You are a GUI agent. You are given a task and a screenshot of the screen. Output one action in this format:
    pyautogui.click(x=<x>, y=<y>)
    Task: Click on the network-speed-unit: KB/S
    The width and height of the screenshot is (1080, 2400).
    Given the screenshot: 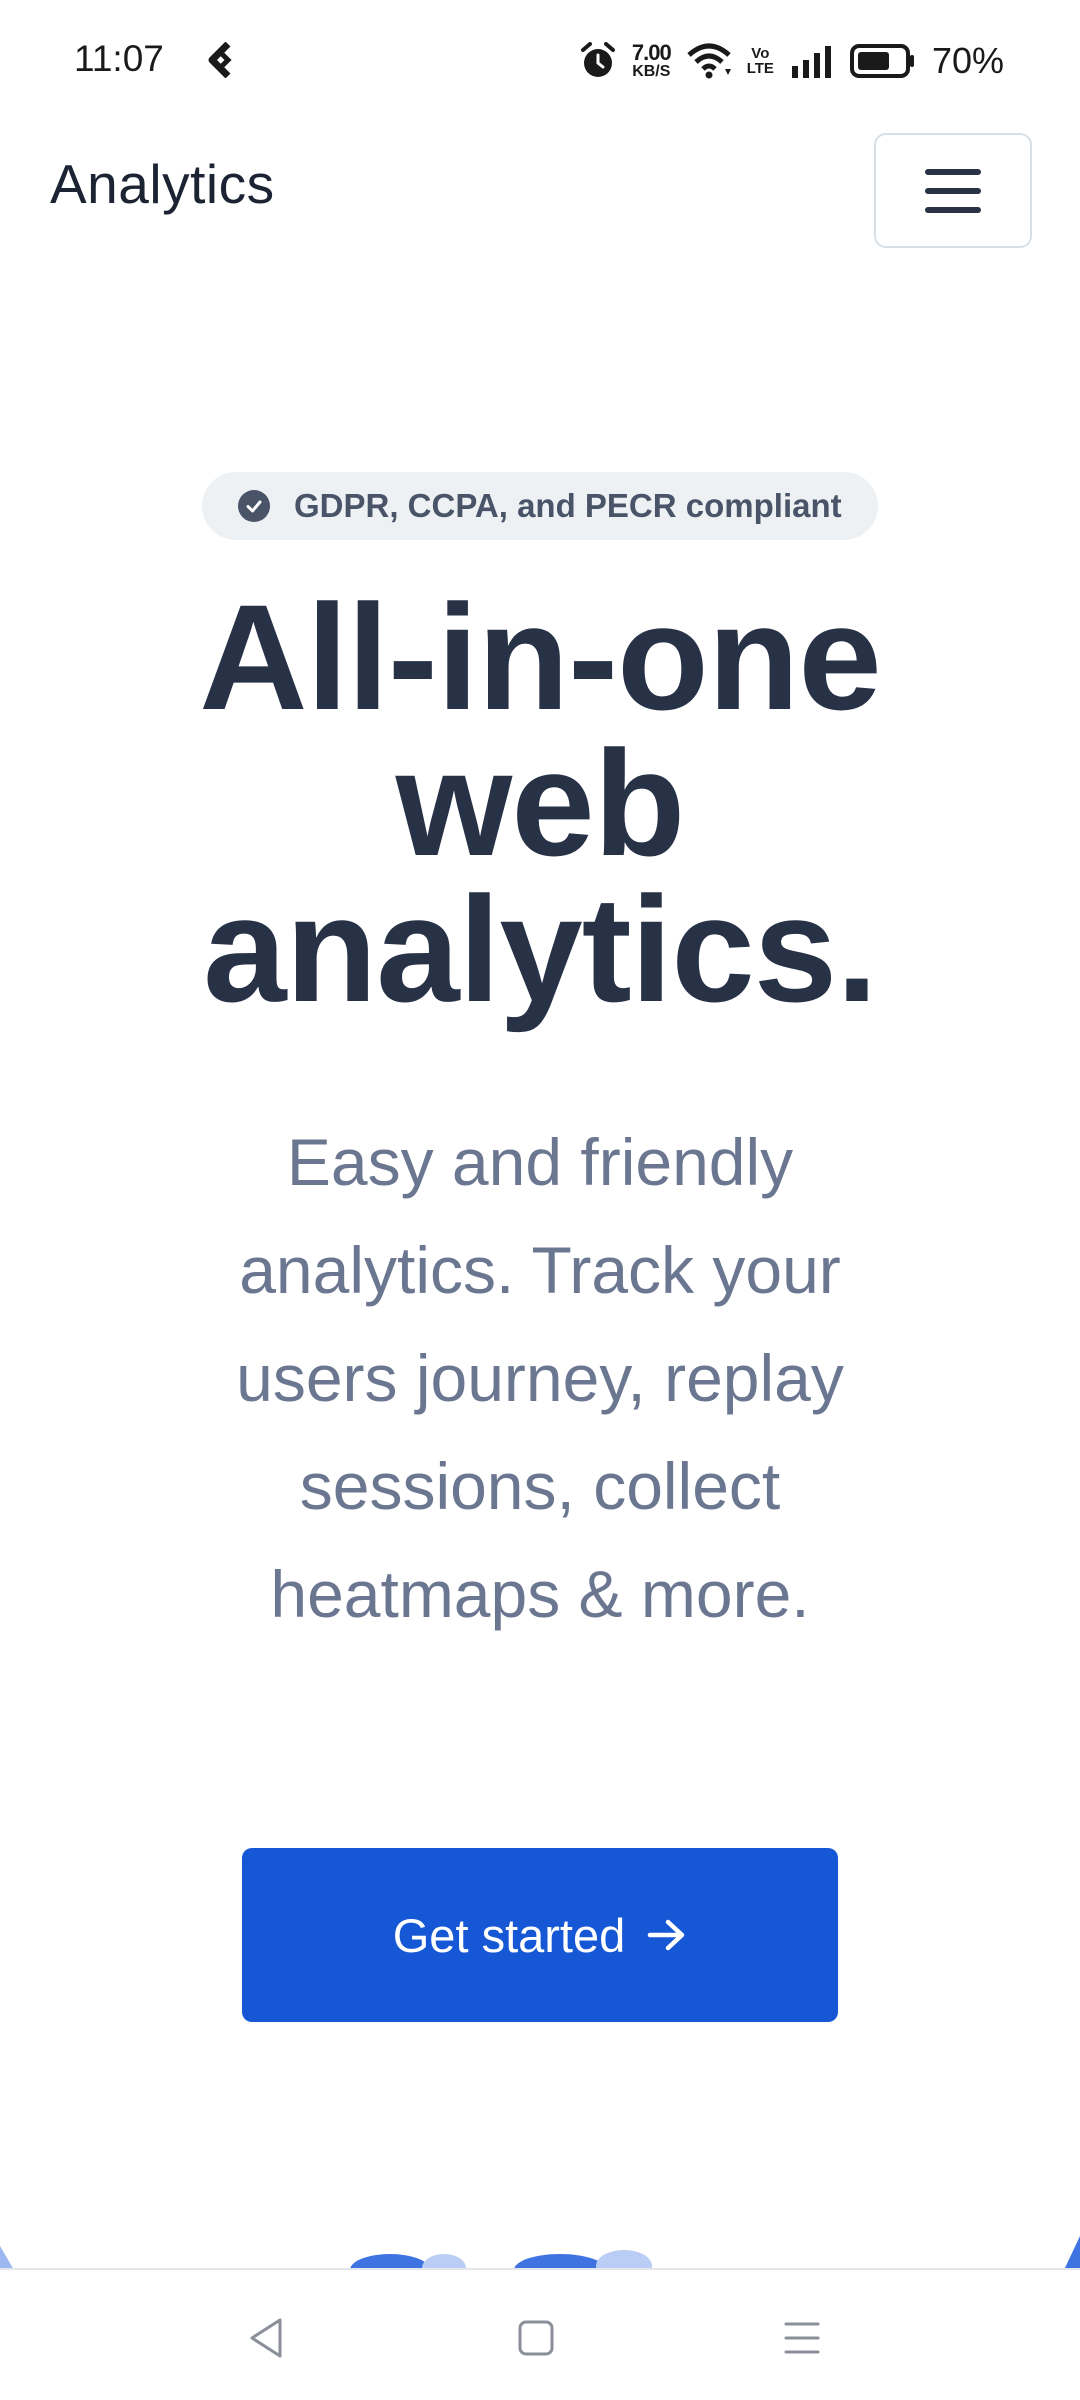 What is the action you would take?
    pyautogui.click(x=651, y=71)
    